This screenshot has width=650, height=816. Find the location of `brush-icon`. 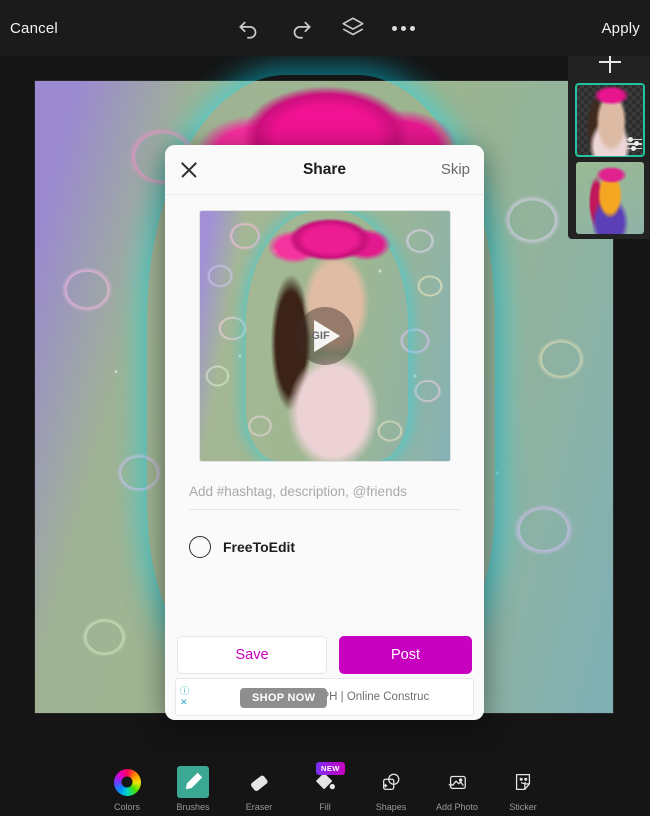

brush-icon is located at coordinates (193, 782).